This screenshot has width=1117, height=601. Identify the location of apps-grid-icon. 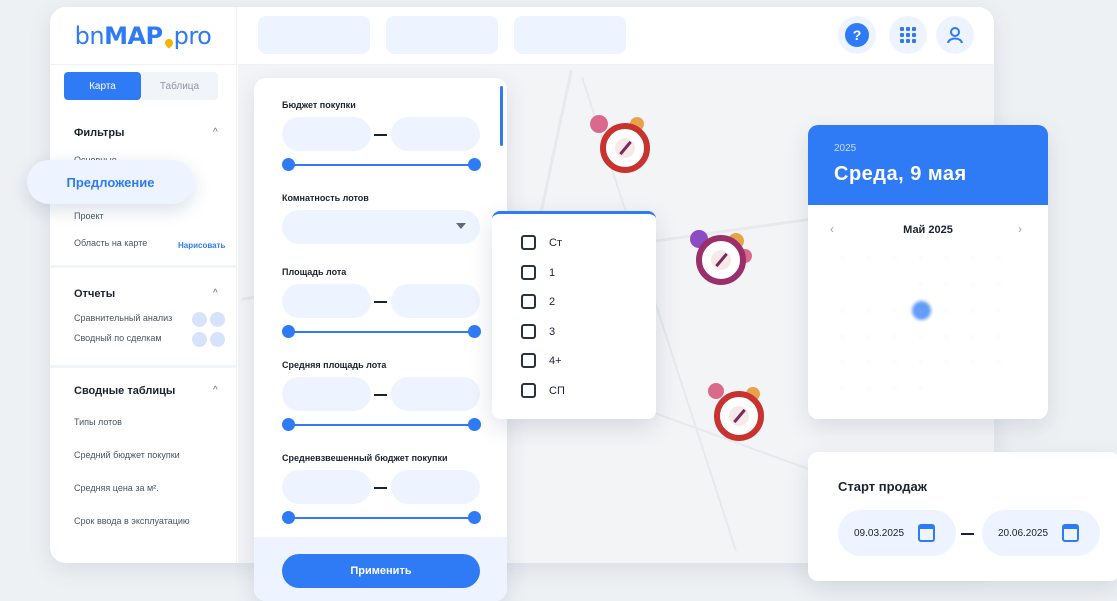
(908, 35).